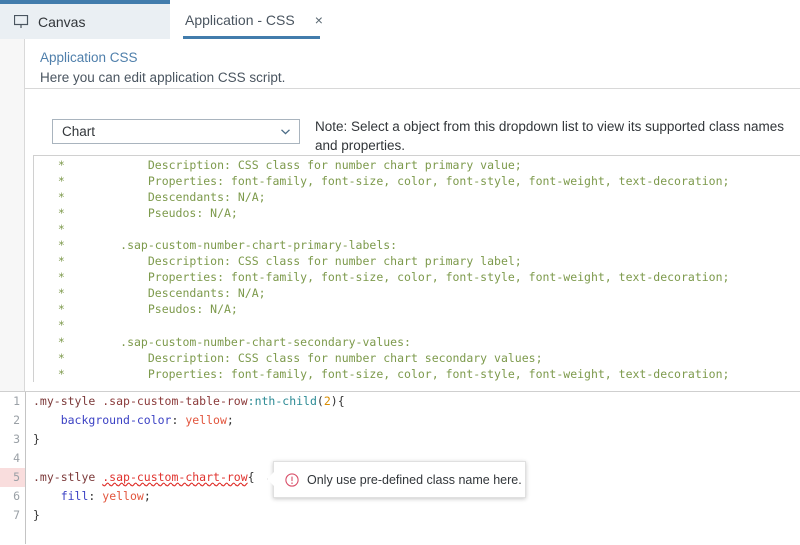 This screenshot has height=545, width=800. Describe the element at coordinates (320, 401) in the screenshot. I see `code-token: (` at that location.